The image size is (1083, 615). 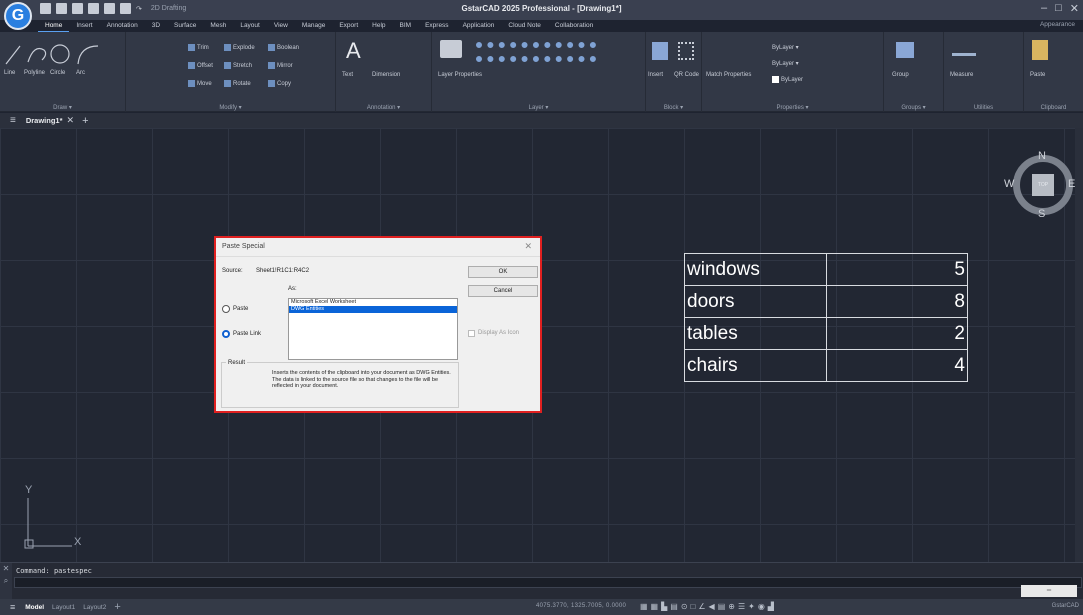 What do you see at coordinates (460, 75) in the screenshot?
I see `layer-properties-tool: Layer Properties` at bounding box center [460, 75].